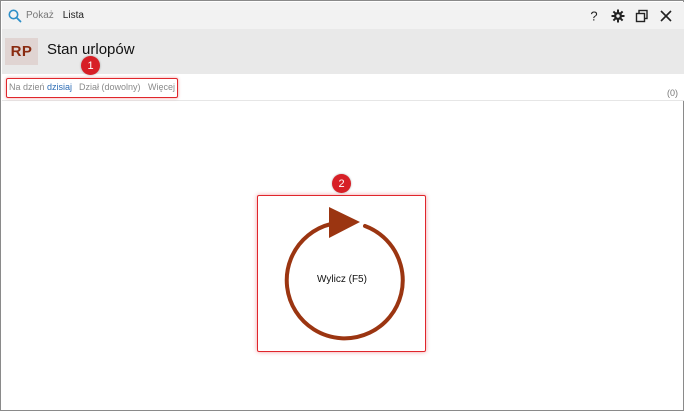 This screenshot has height=411, width=684. I want to click on date-filter: Na dzień dzisiaj, so click(40, 87).